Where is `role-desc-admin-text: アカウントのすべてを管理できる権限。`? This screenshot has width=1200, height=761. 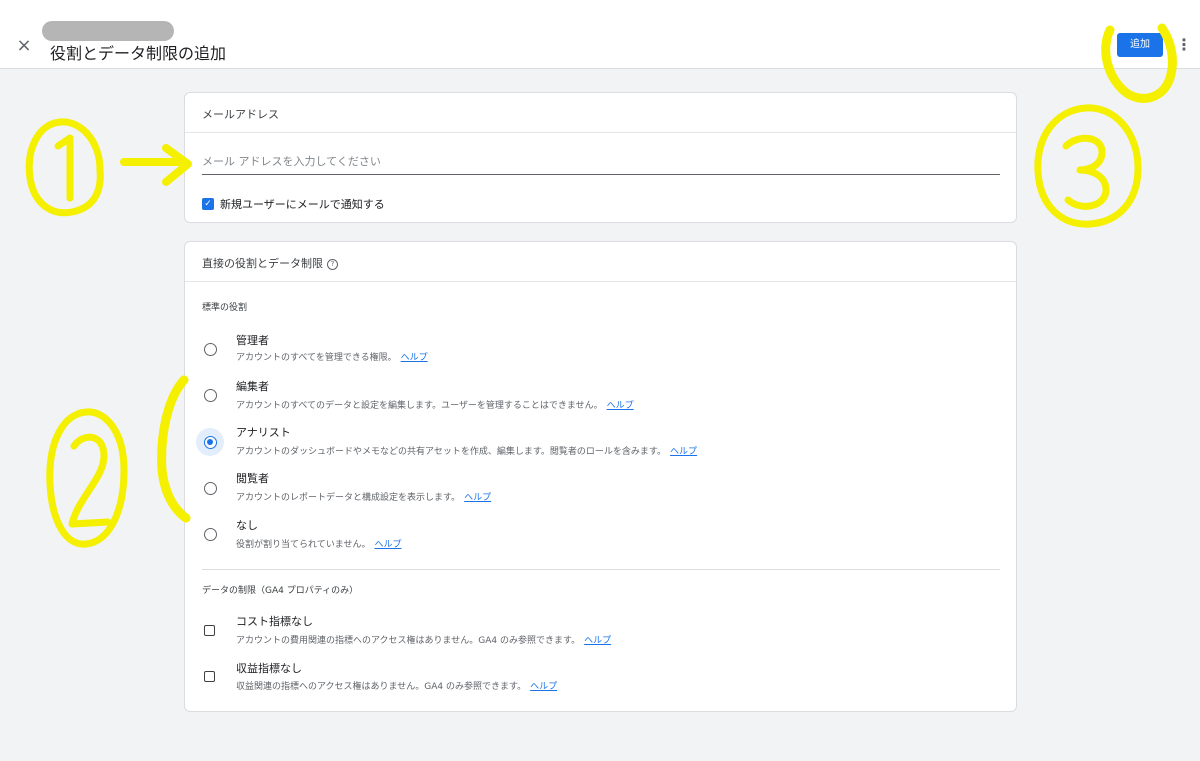 role-desc-admin-text: アカウントのすべてを管理できる権限。 is located at coordinates (316, 358).